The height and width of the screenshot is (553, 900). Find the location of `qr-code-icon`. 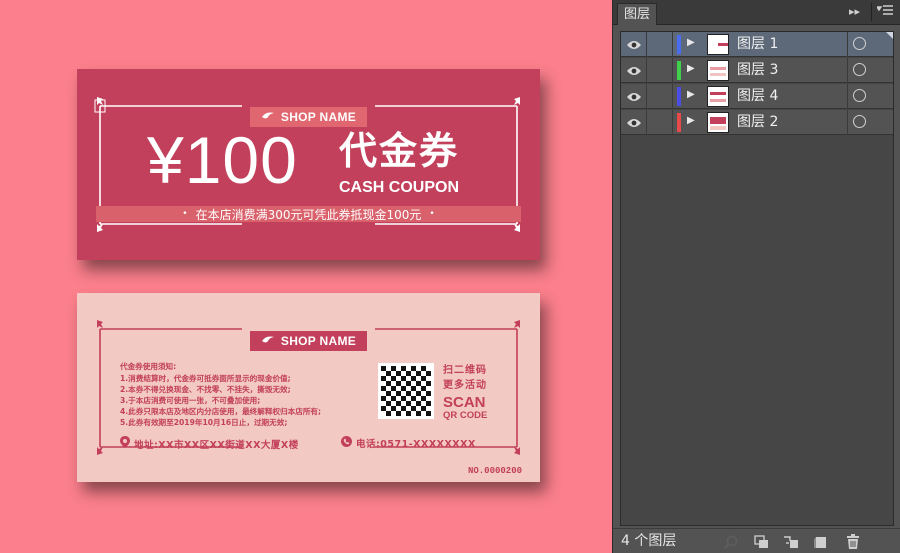

qr-code-icon is located at coordinates (406, 391).